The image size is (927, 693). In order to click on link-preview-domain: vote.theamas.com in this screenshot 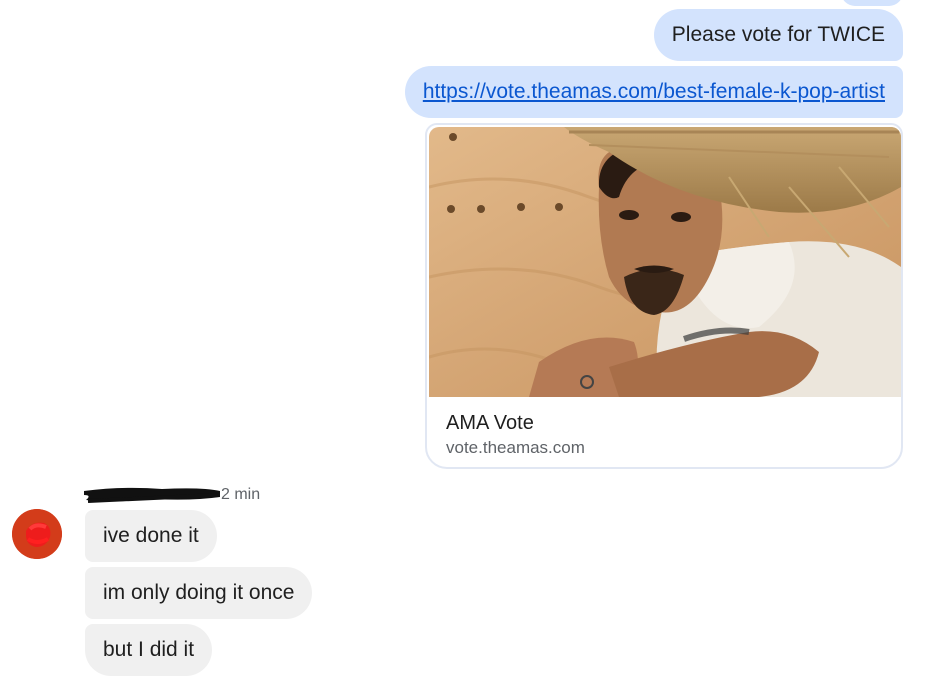, I will do `click(515, 447)`.